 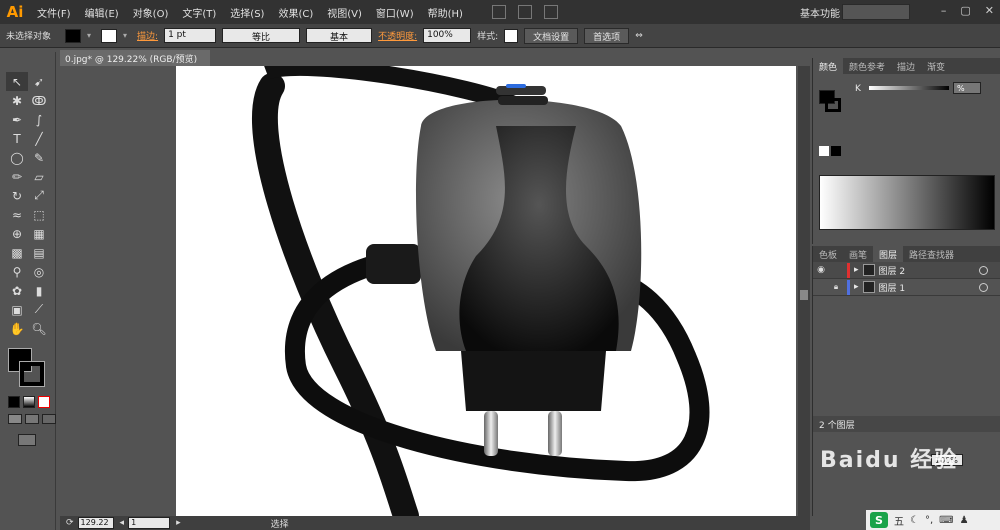 What do you see at coordinates (73, 35) in the screenshot?
I see `fill-swatch` at bounding box center [73, 35].